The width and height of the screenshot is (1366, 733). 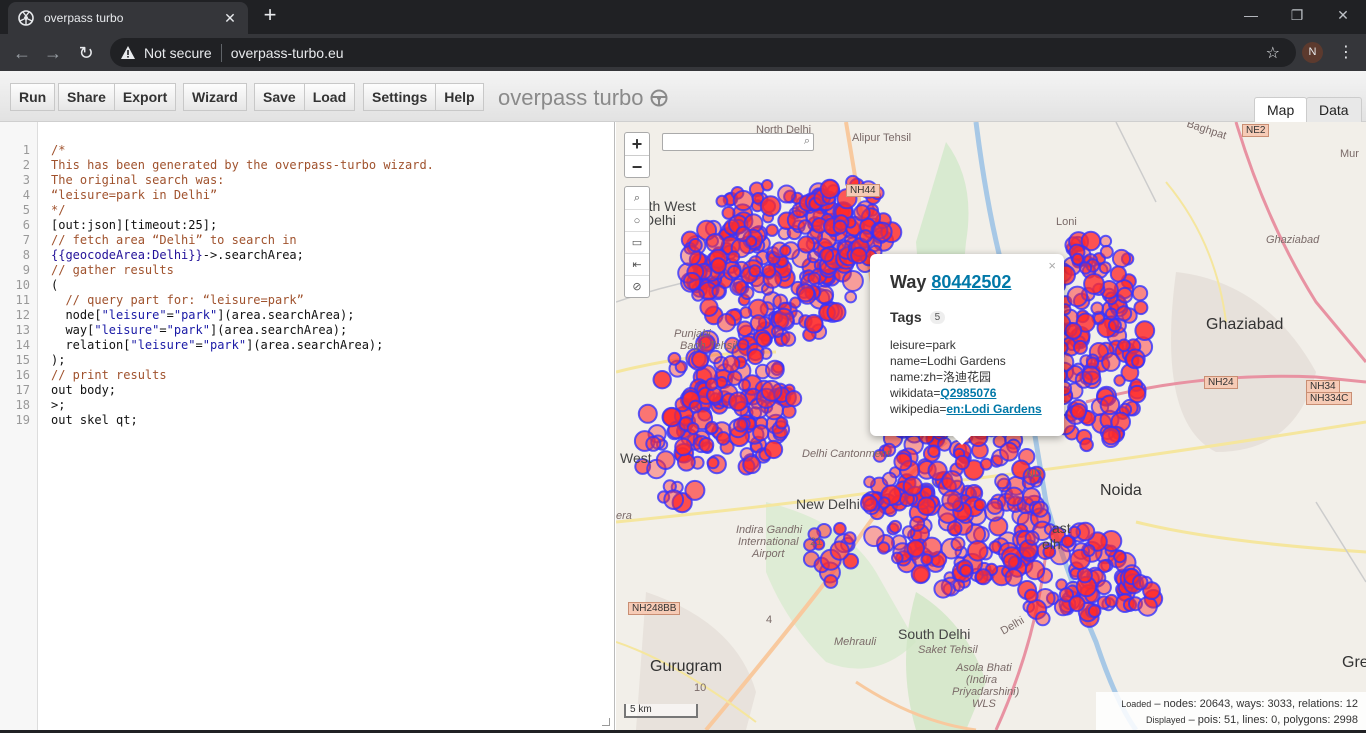 What do you see at coordinates (58, 150) in the screenshot?
I see `code-line: /*` at bounding box center [58, 150].